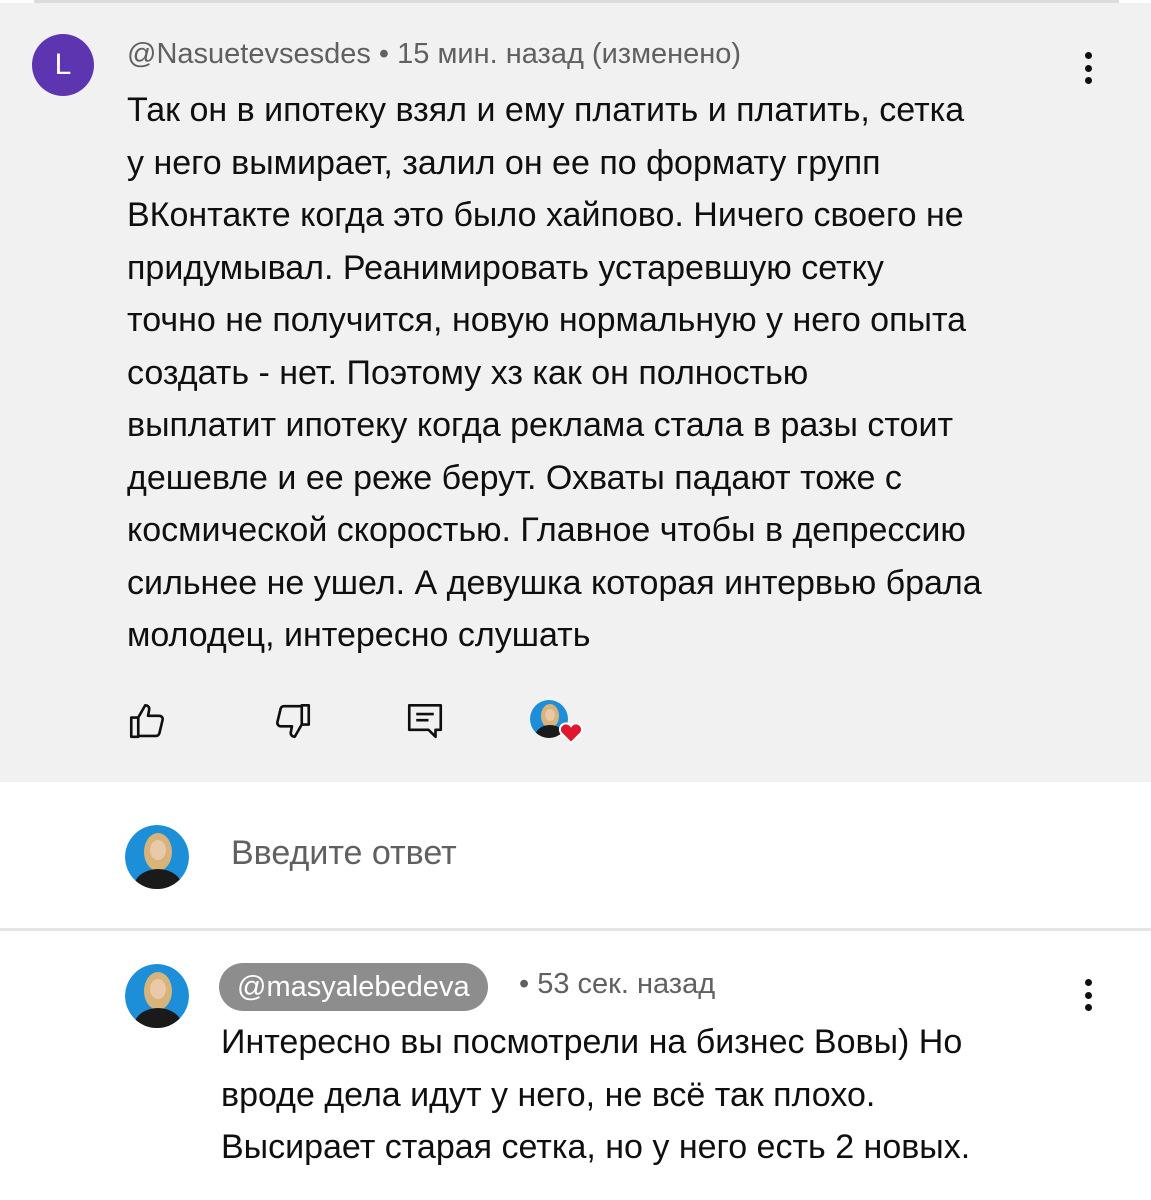 The image size is (1151, 1200). What do you see at coordinates (425, 721) in the screenshot?
I see `comment-reply-icon` at bounding box center [425, 721].